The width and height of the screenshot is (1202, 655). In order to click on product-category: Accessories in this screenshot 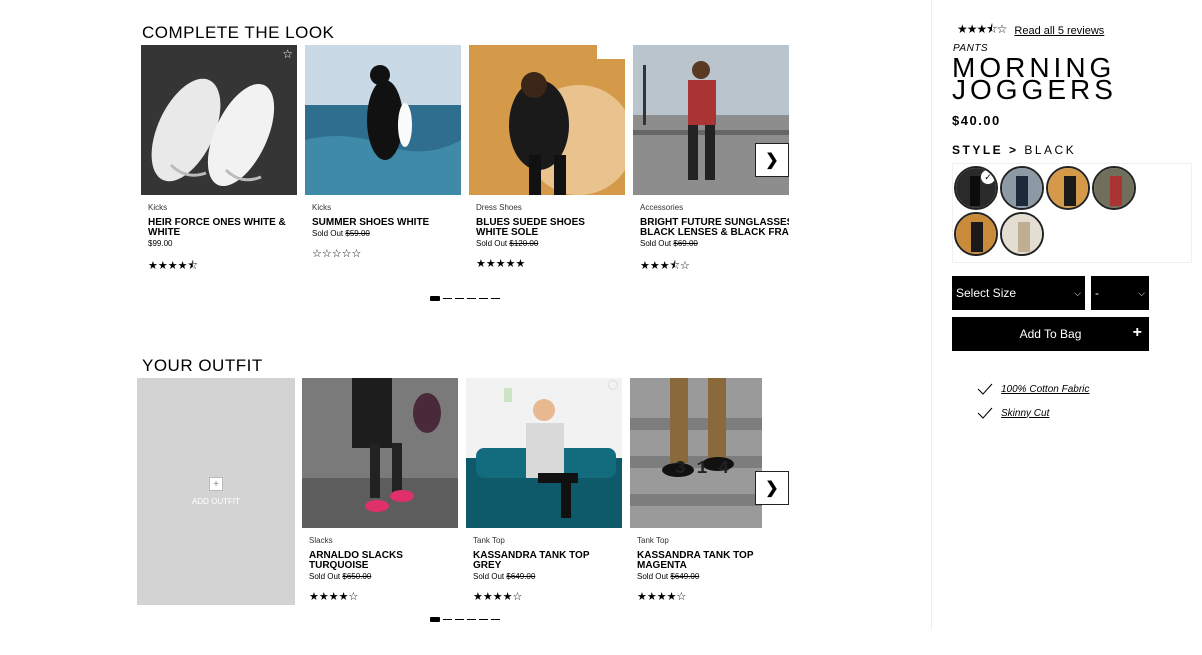, I will do `click(662, 207)`.